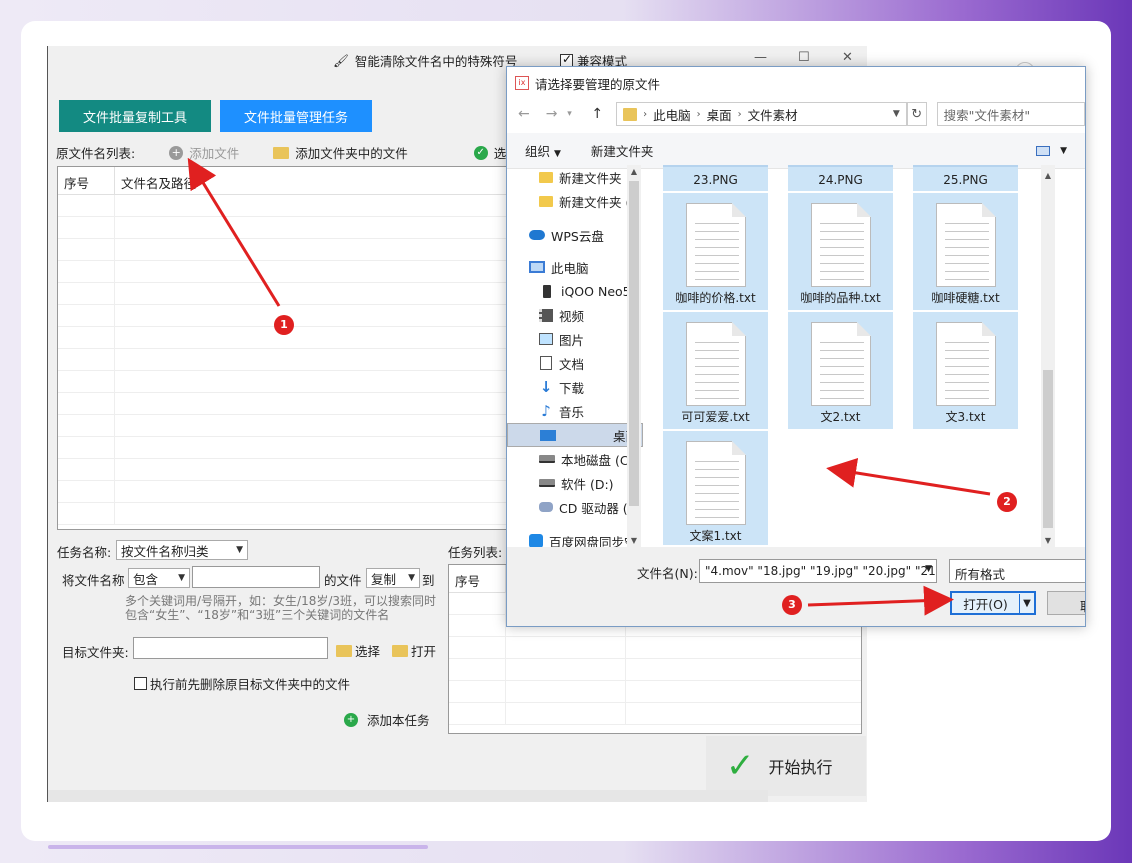  What do you see at coordinates (284, 325) in the screenshot?
I see `step-badge-1: 1` at bounding box center [284, 325].